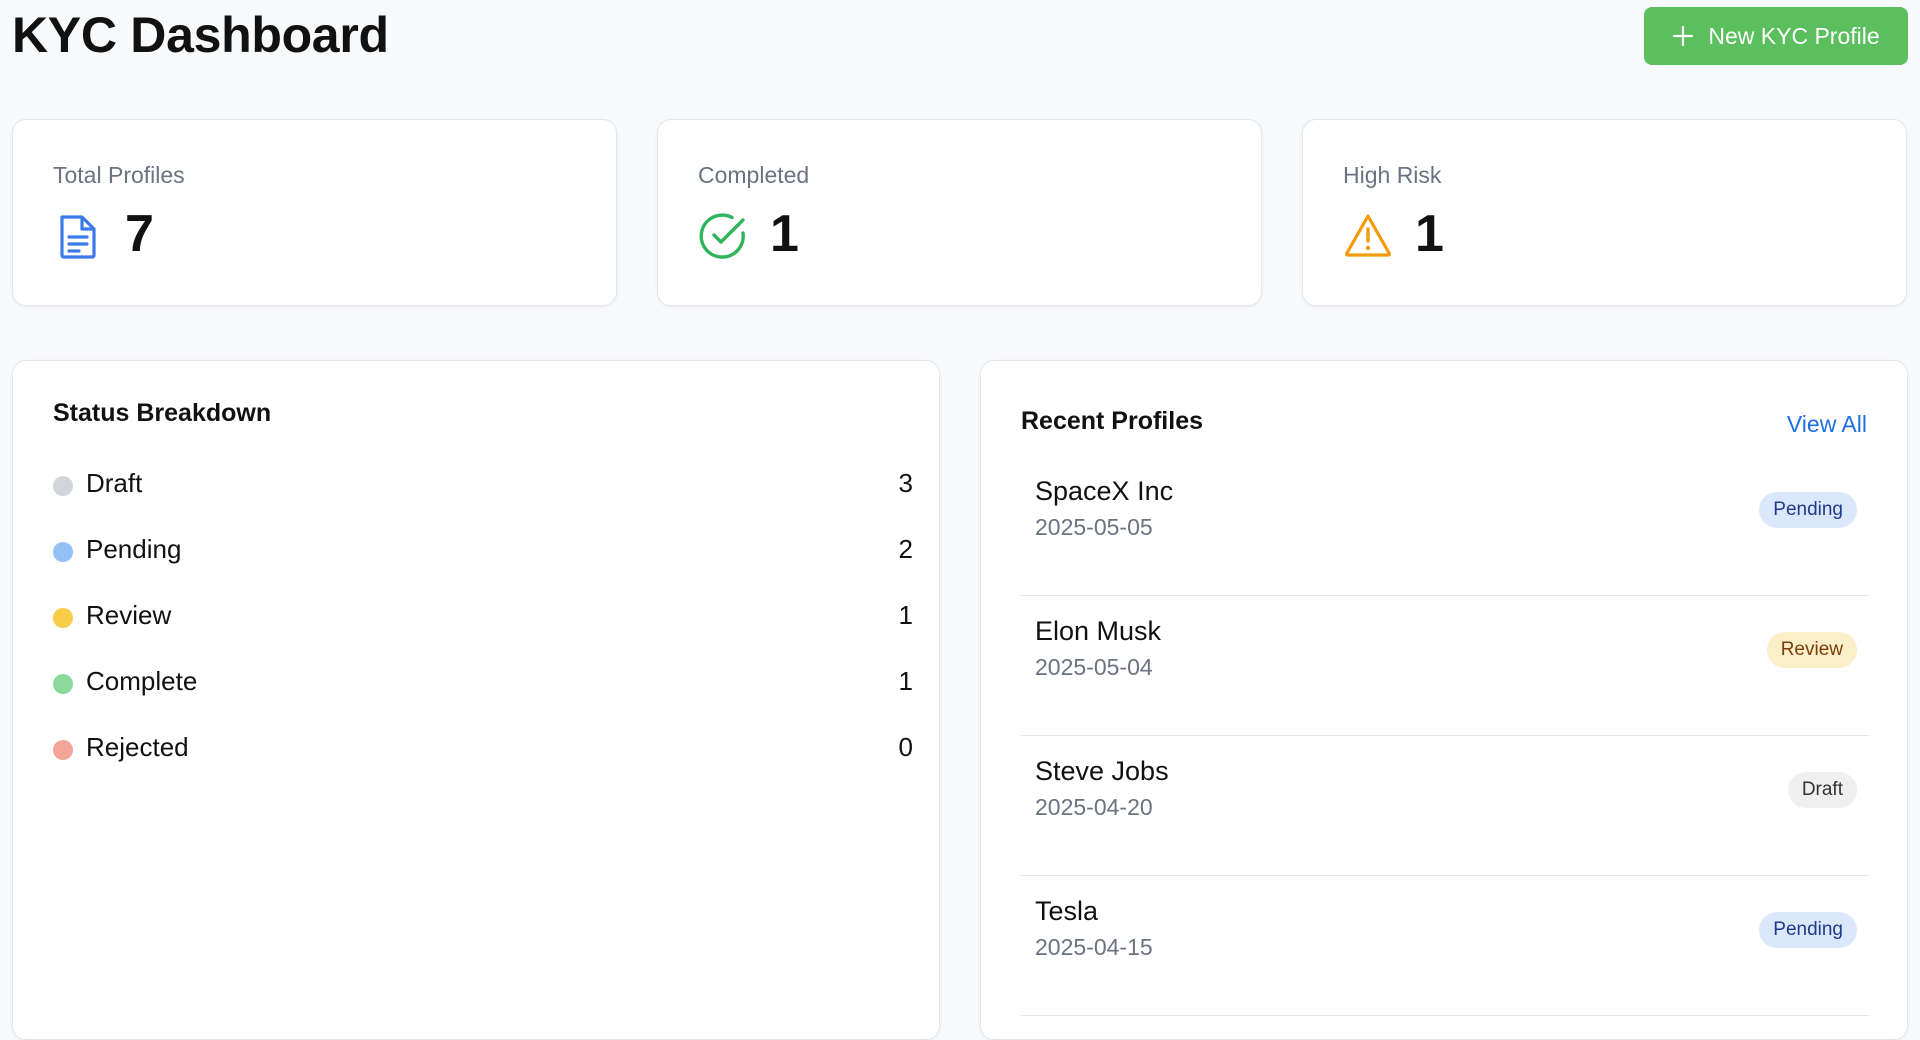 The width and height of the screenshot is (1920, 1040). Describe the element at coordinates (1094, 947) in the screenshot. I see `profile-date: 2025-04-15` at that location.